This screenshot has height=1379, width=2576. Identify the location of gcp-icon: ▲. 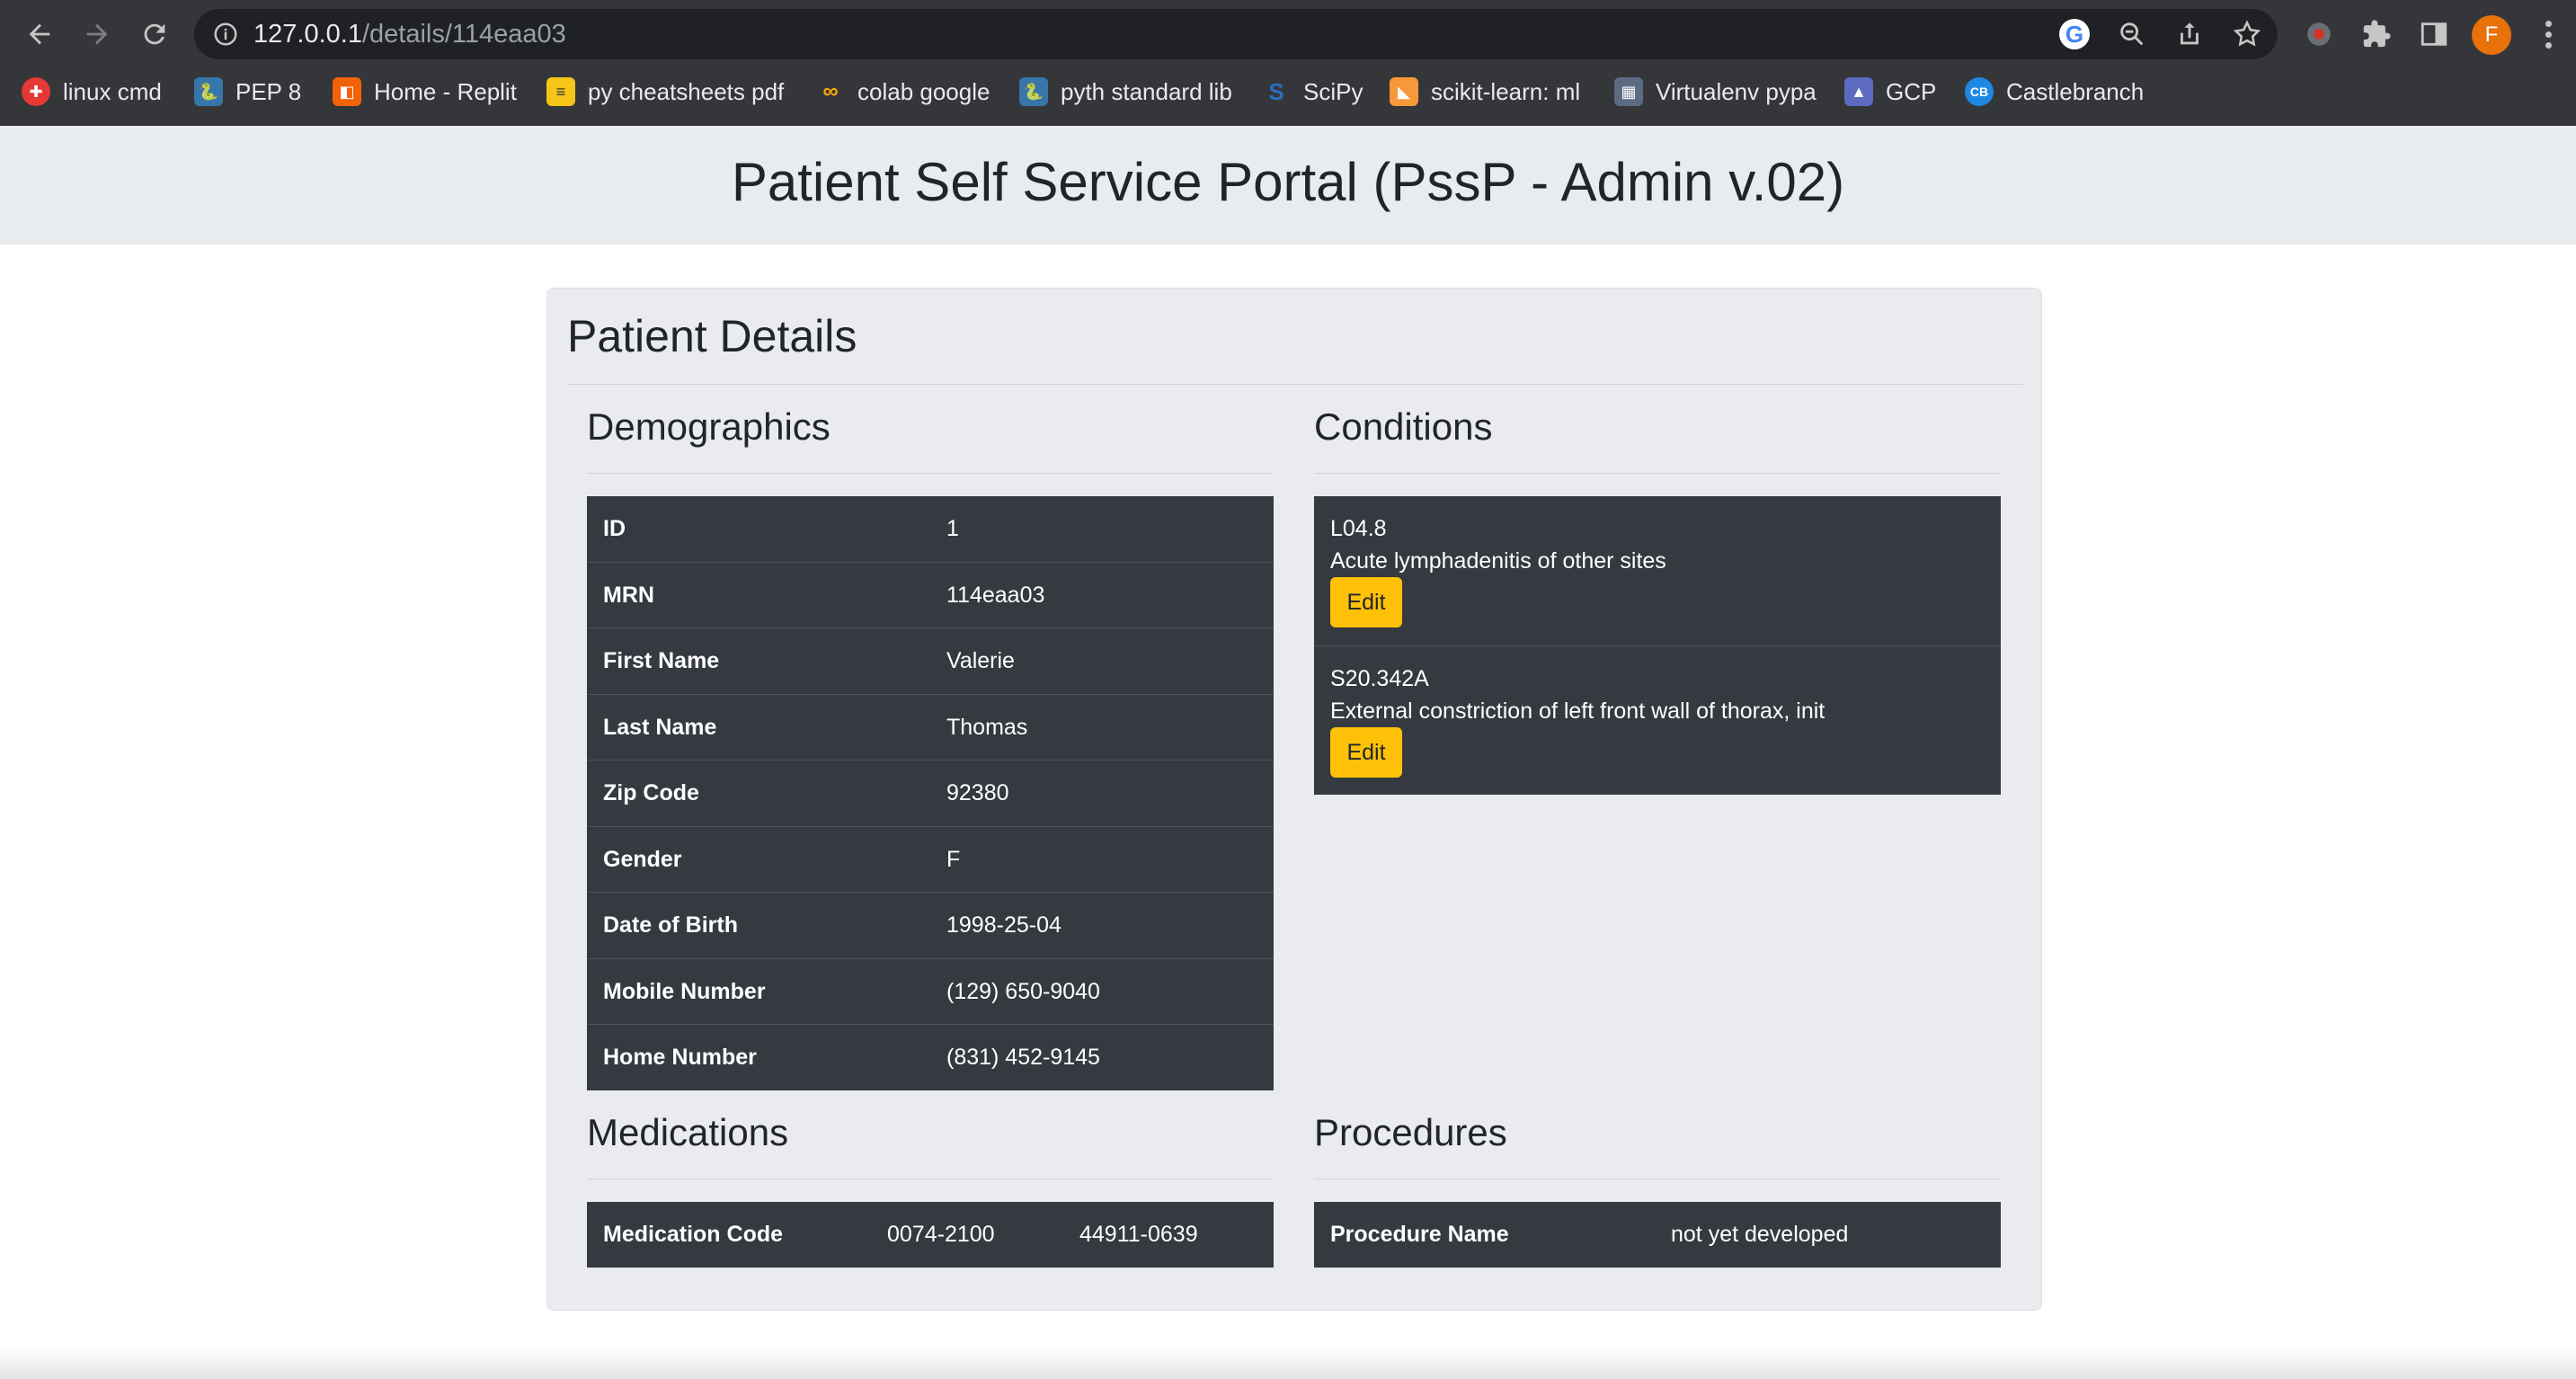
(1859, 92).